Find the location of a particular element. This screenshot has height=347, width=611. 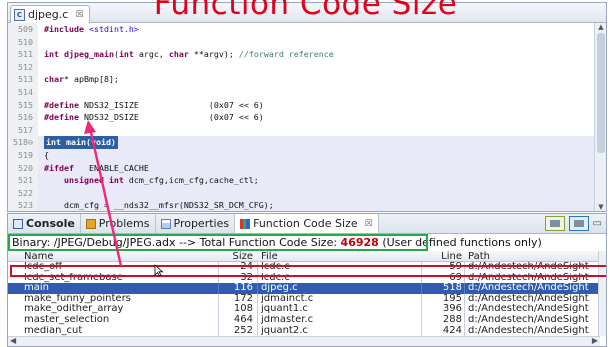

tab-function-code-size: Function Code Size ☒ is located at coordinates (307, 223).